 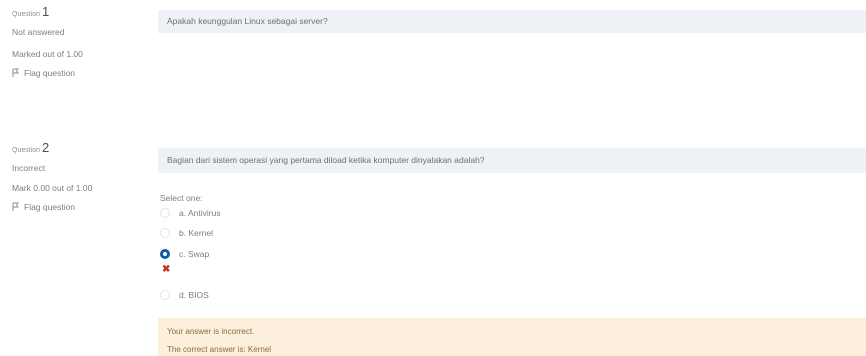 I want to click on question-1-number: Question 1, so click(x=77, y=12).